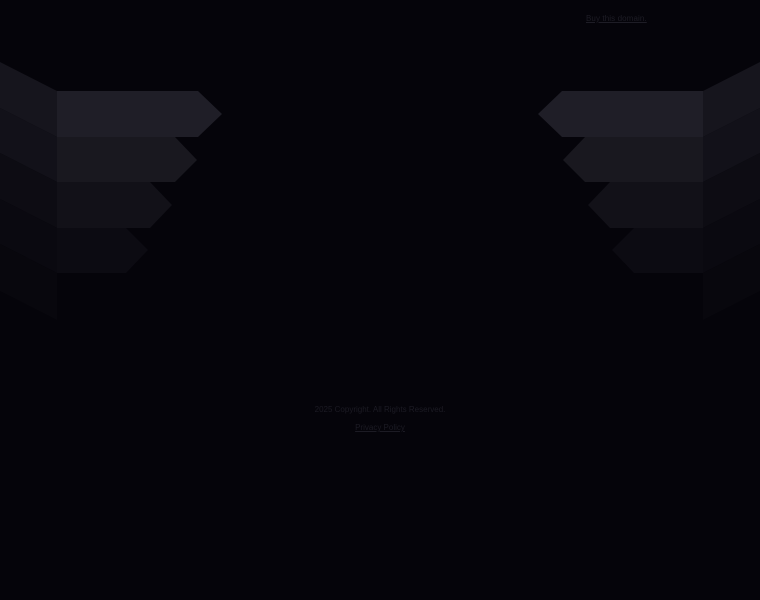  What do you see at coordinates (620, 114) in the screenshot?
I see `right-wing-feather-1-front` at bounding box center [620, 114].